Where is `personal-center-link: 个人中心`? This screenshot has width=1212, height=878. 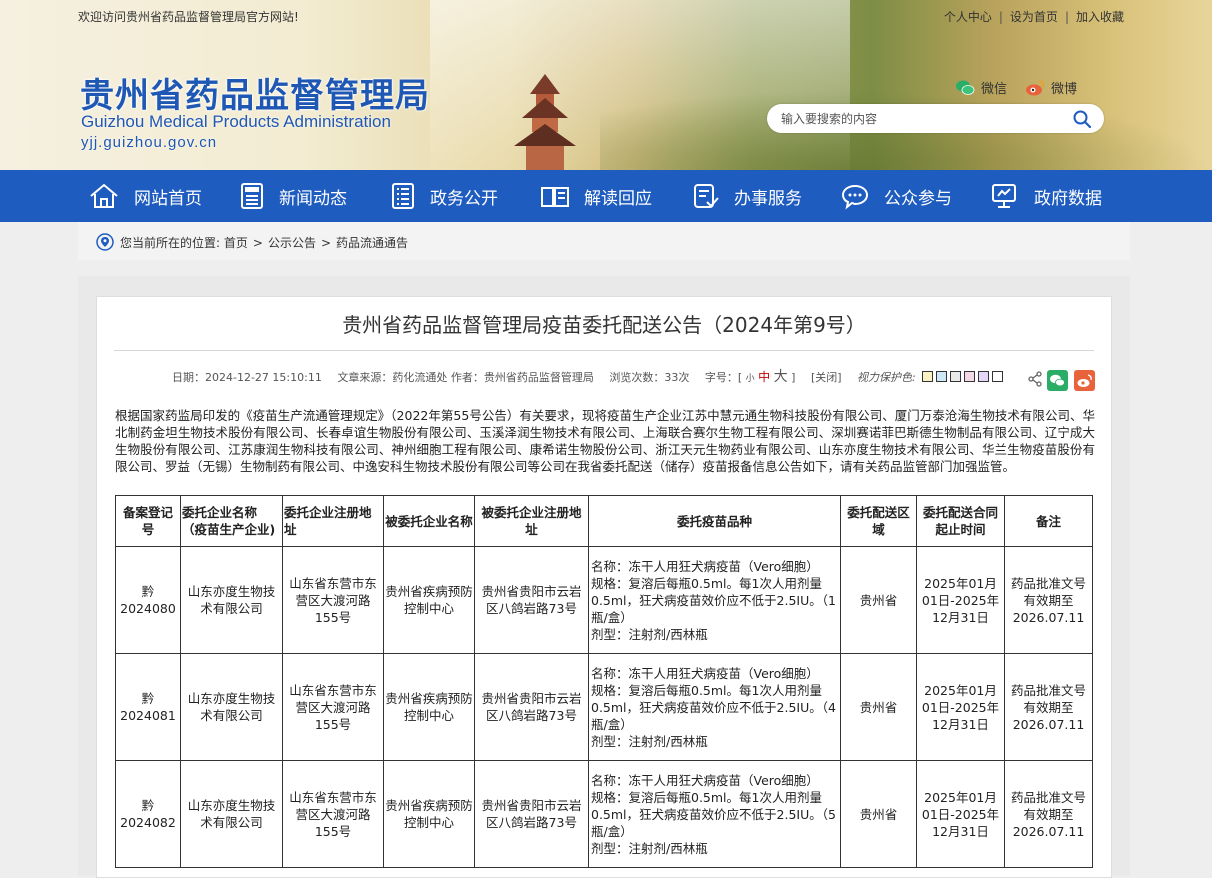 personal-center-link: 个人中心 is located at coordinates (968, 17).